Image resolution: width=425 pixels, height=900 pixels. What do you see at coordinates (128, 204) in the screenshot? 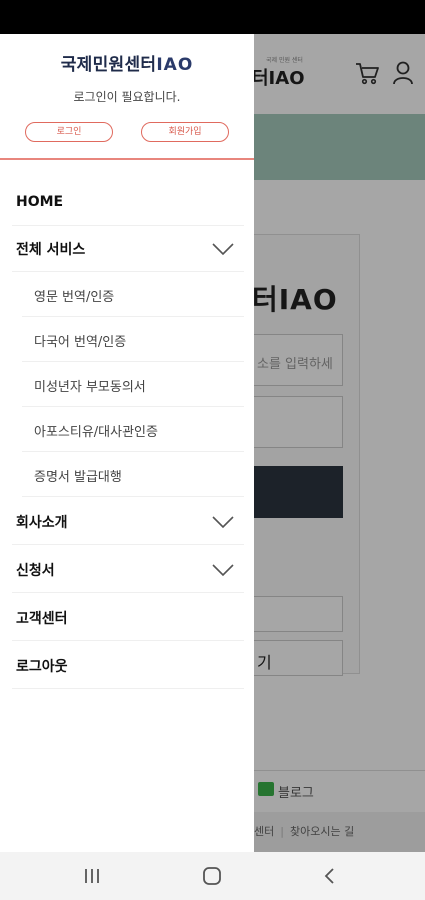
I see `menu-item-home: HOME` at bounding box center [128, 204].